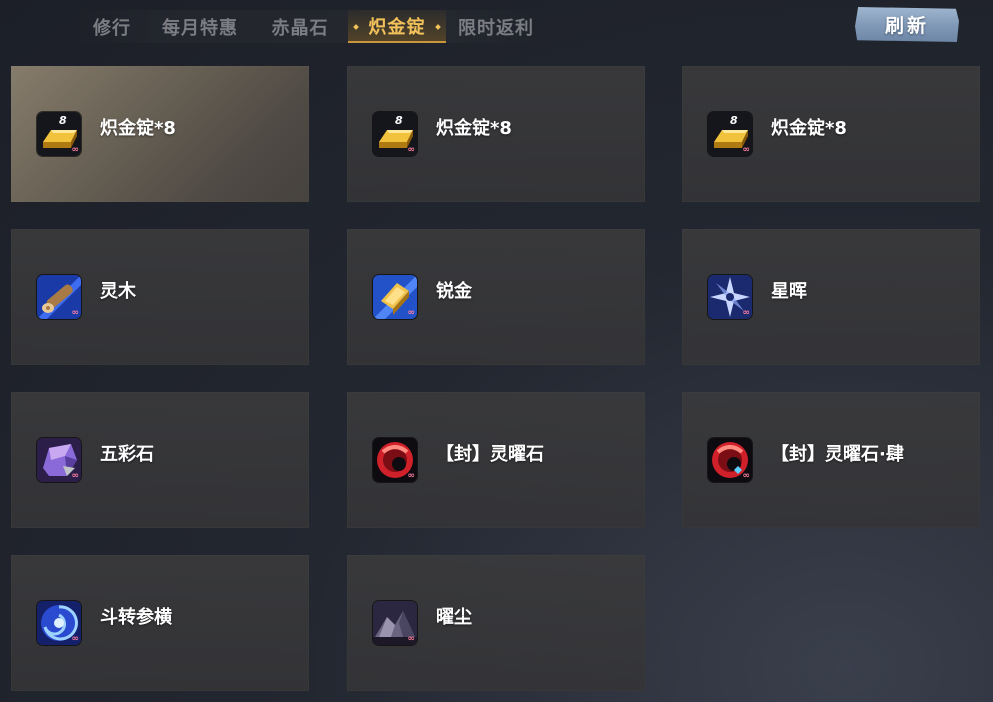 This screenshot has width=993, height=702. What do you see at coordinates (160, 297) in the screenshot?
I see `item-card: ∞ 灵木` at bounding box center [160, 297].